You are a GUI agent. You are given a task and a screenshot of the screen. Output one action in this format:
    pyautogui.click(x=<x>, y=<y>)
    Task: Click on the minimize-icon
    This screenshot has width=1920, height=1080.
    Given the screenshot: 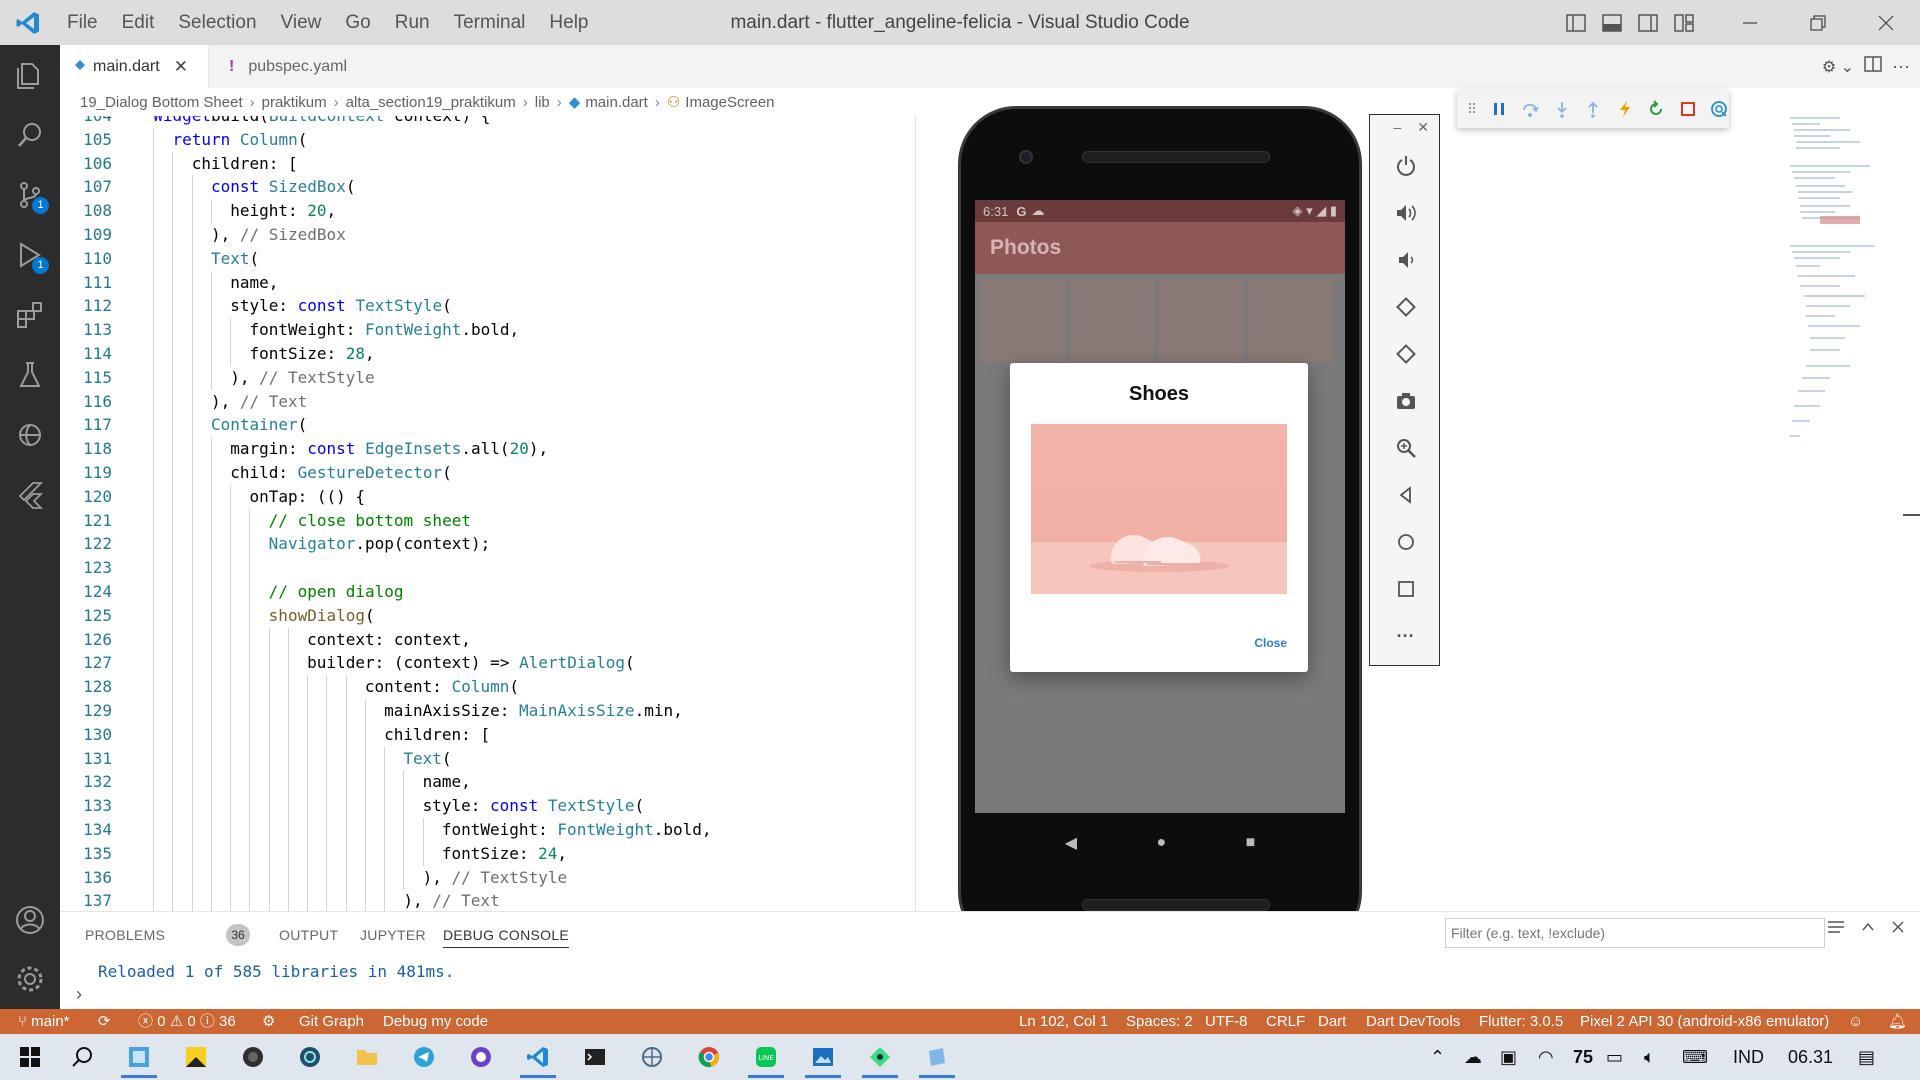 What is the action you would take?
    pyautogui.click(x=1750, y=22)
    